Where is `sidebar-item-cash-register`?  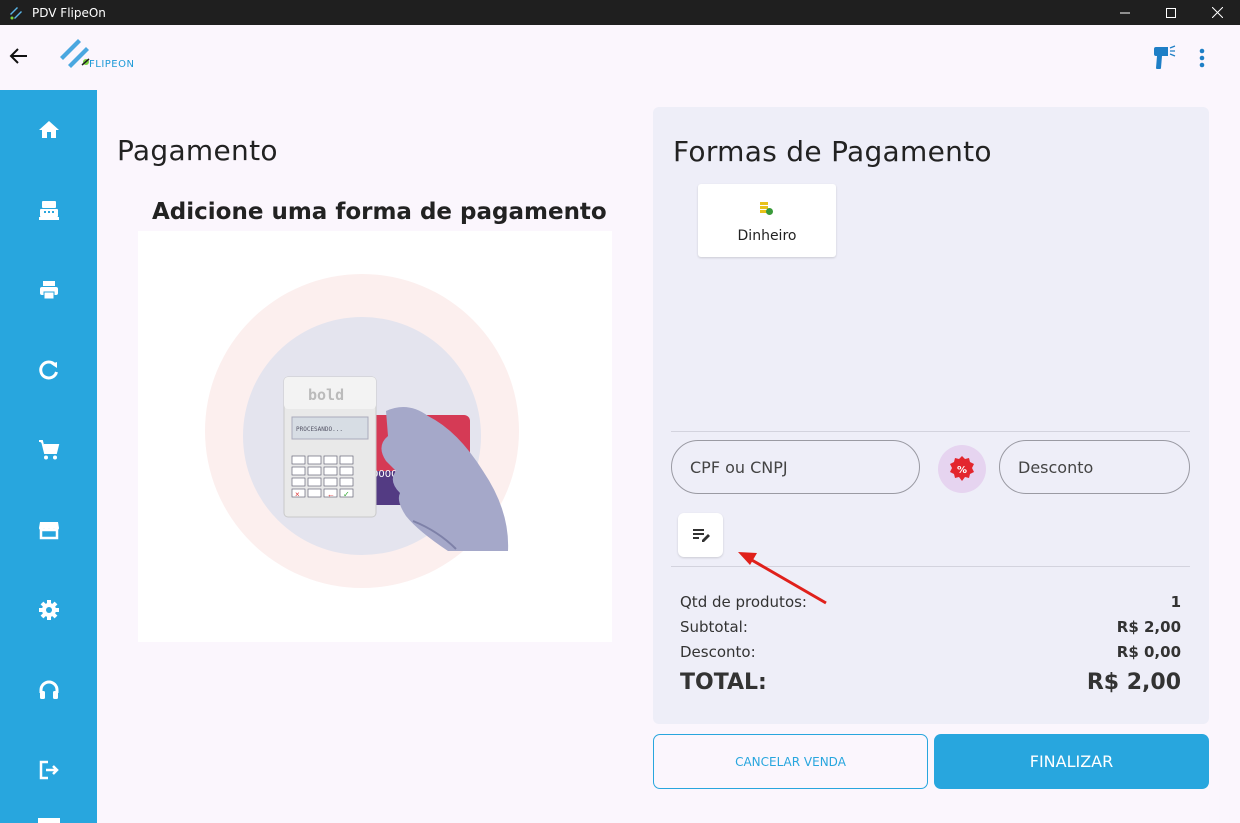 sidebar-item-cash-register is located at coordinates (48, 210).